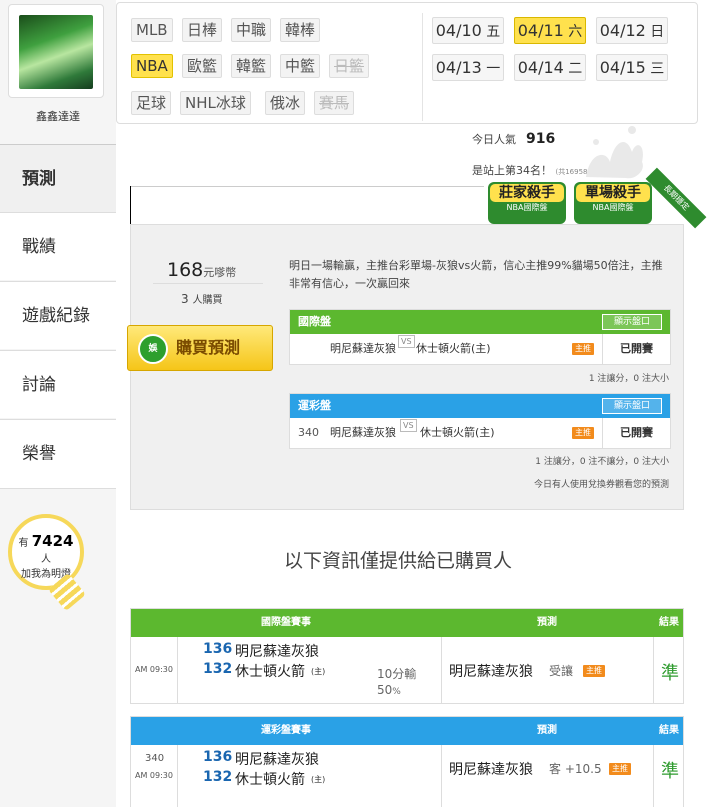  Describe the element at coordinates (480, 433) in the screenshot. I see `sports-pick-row: 340 明尼蘇達灰狼 VS 休士頓火箭(主) 主推 已開賽` at that location.